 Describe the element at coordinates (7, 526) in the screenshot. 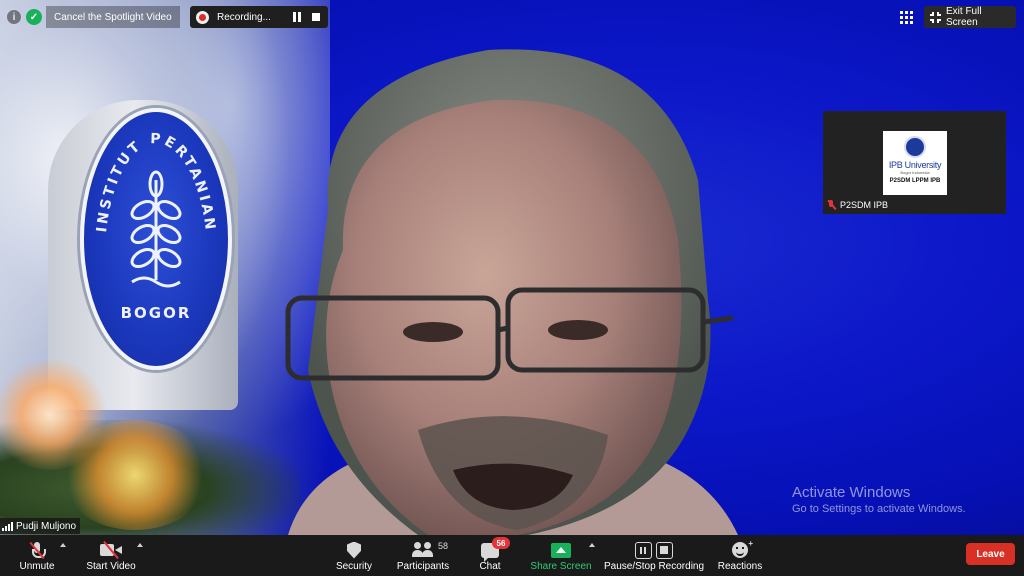

I see `connection-signal-icon` at that location.